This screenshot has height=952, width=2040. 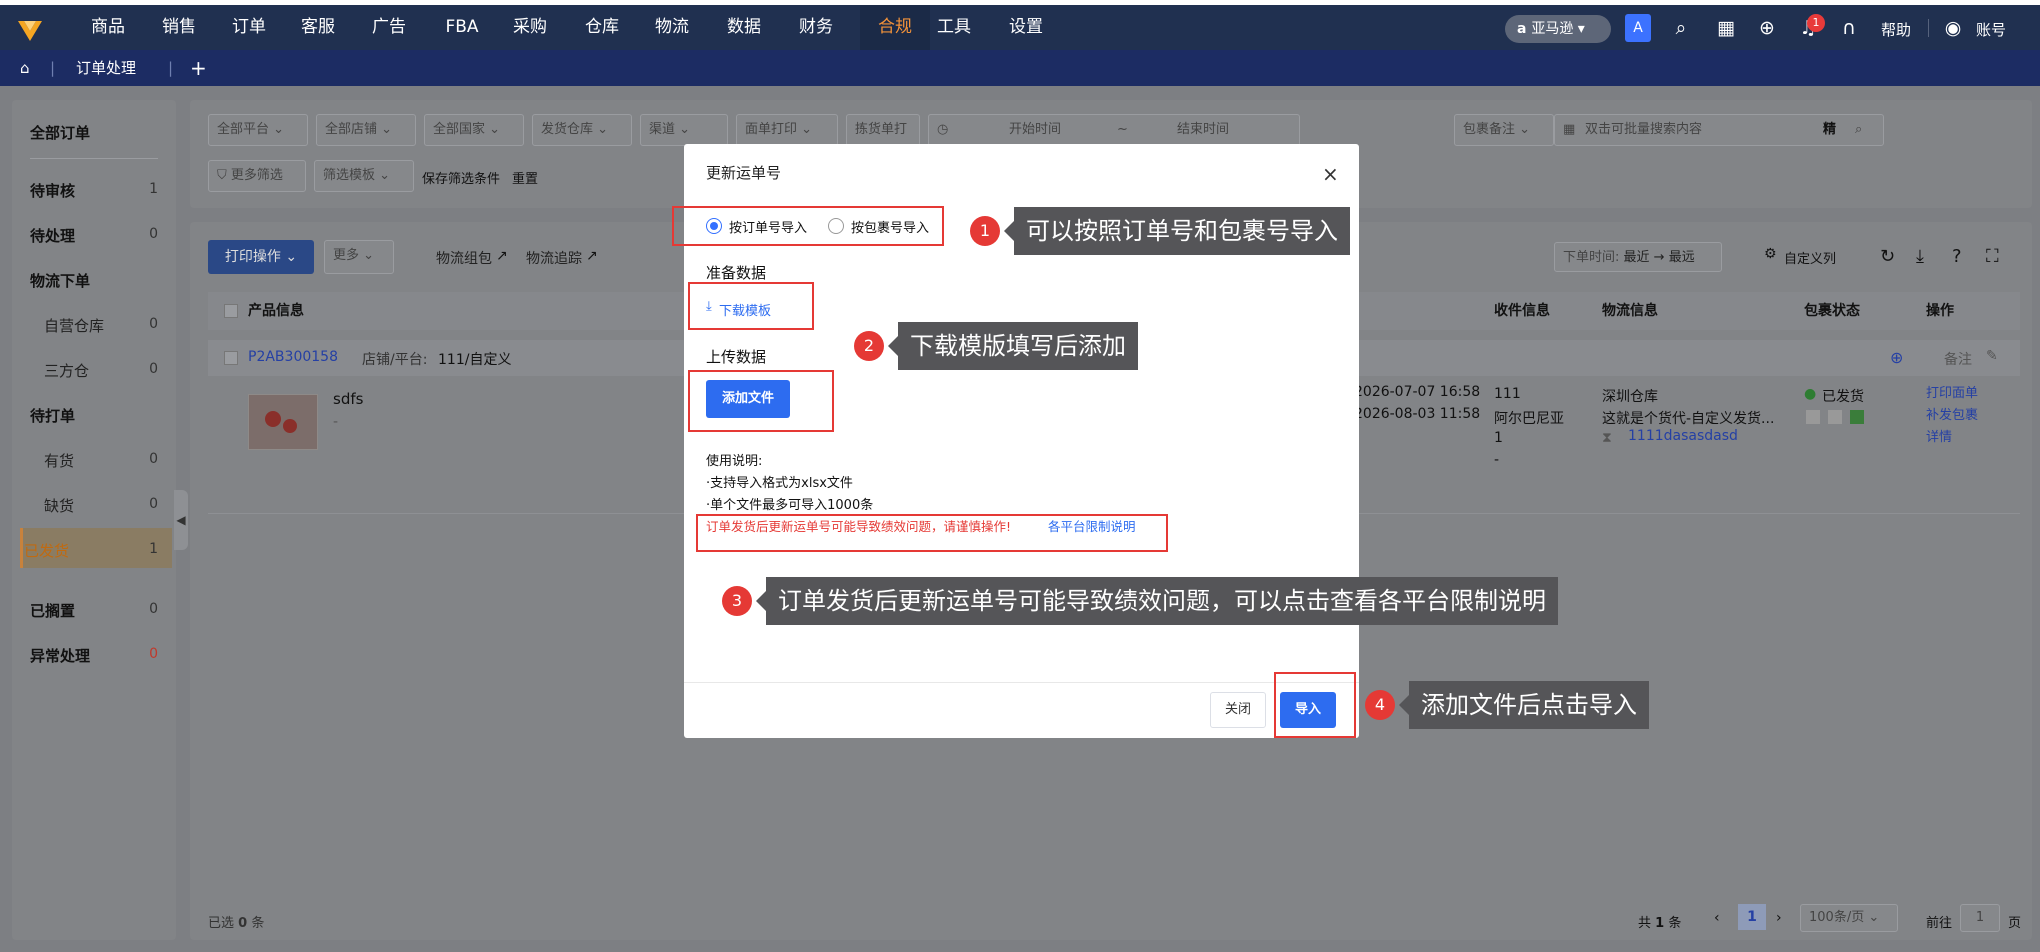 I want to click on help-icon: ?, so click(x=1957, y=256).